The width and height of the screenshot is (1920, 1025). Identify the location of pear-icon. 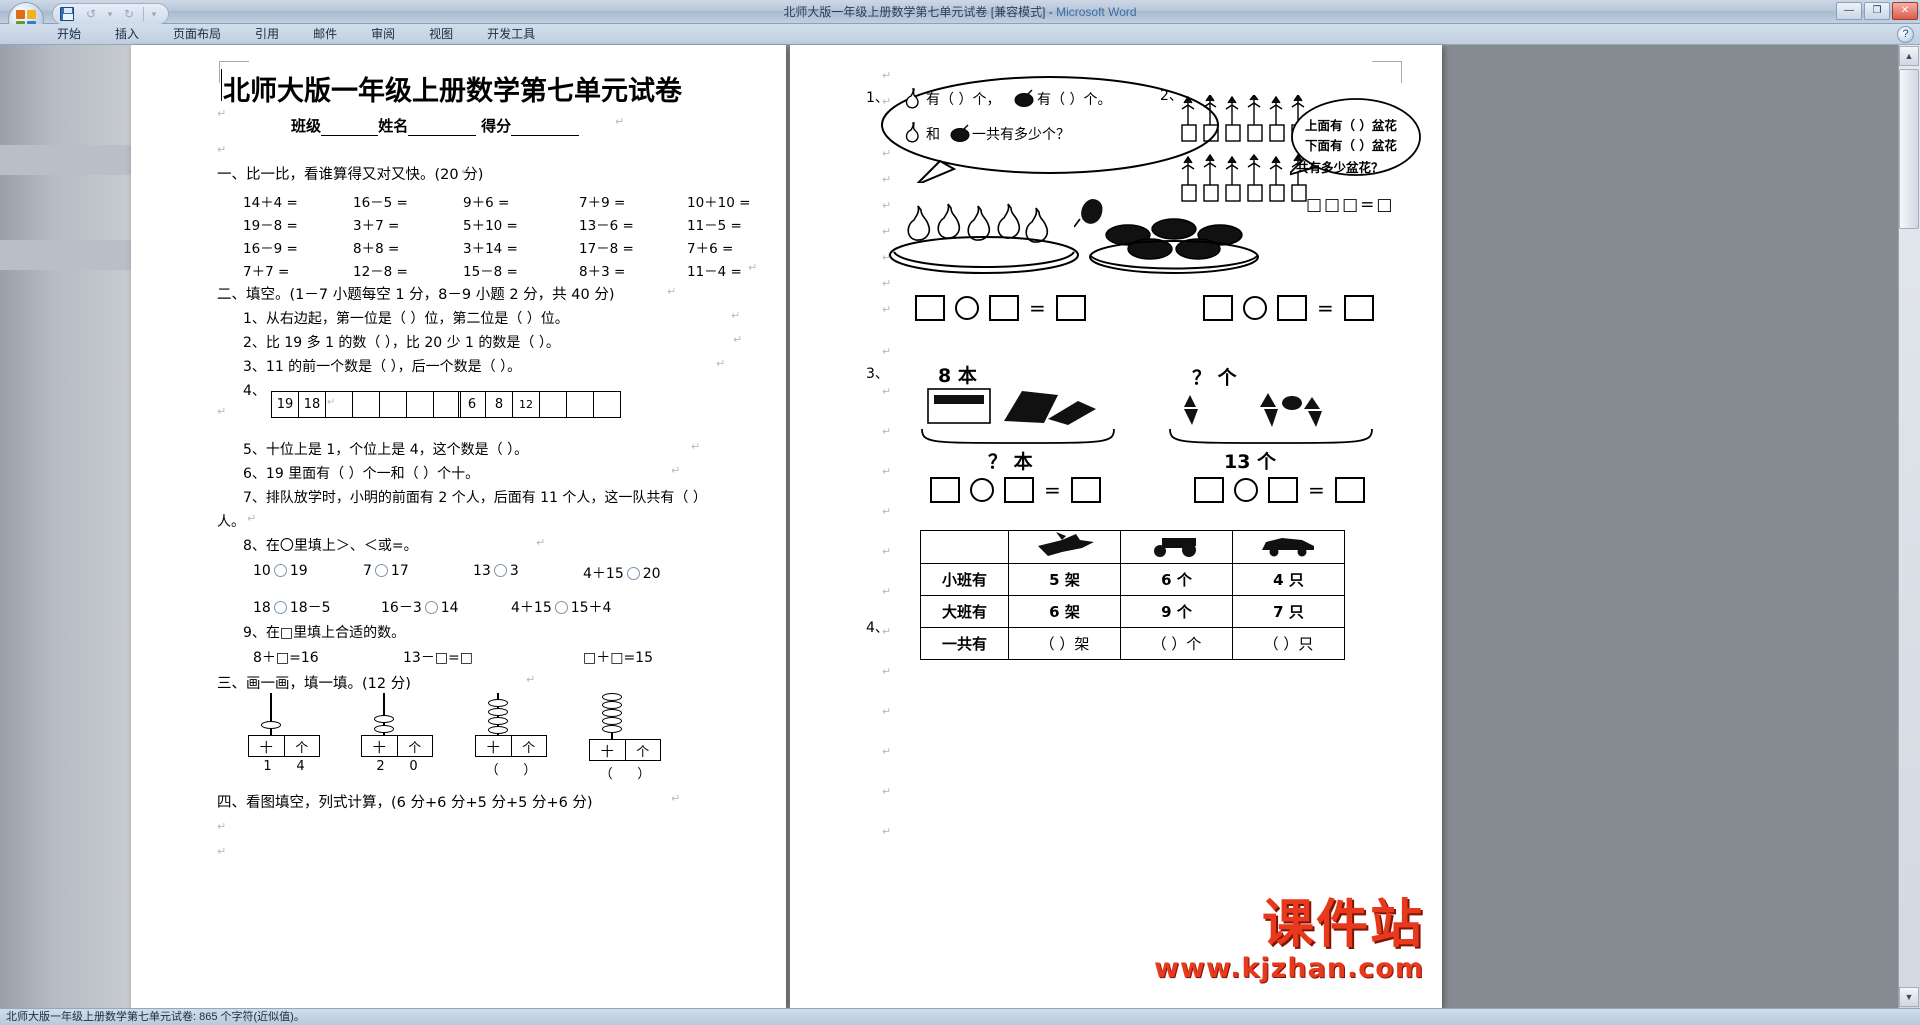
(912, 98).